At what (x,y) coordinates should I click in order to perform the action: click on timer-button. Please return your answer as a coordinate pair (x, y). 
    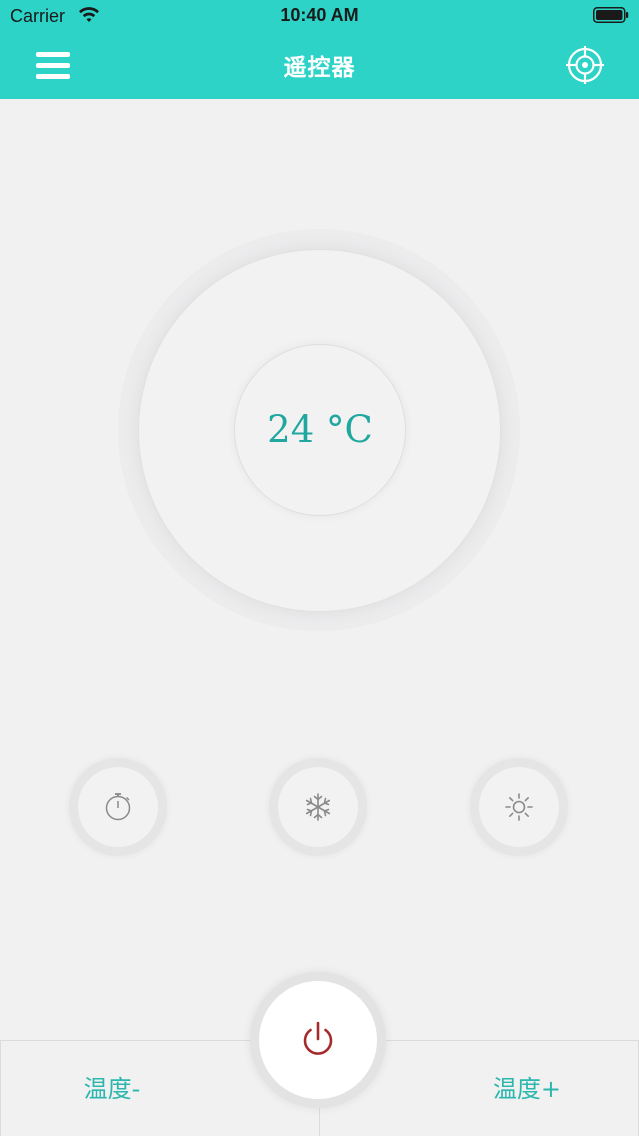
    Looking at the image, I should click on (118, 807).